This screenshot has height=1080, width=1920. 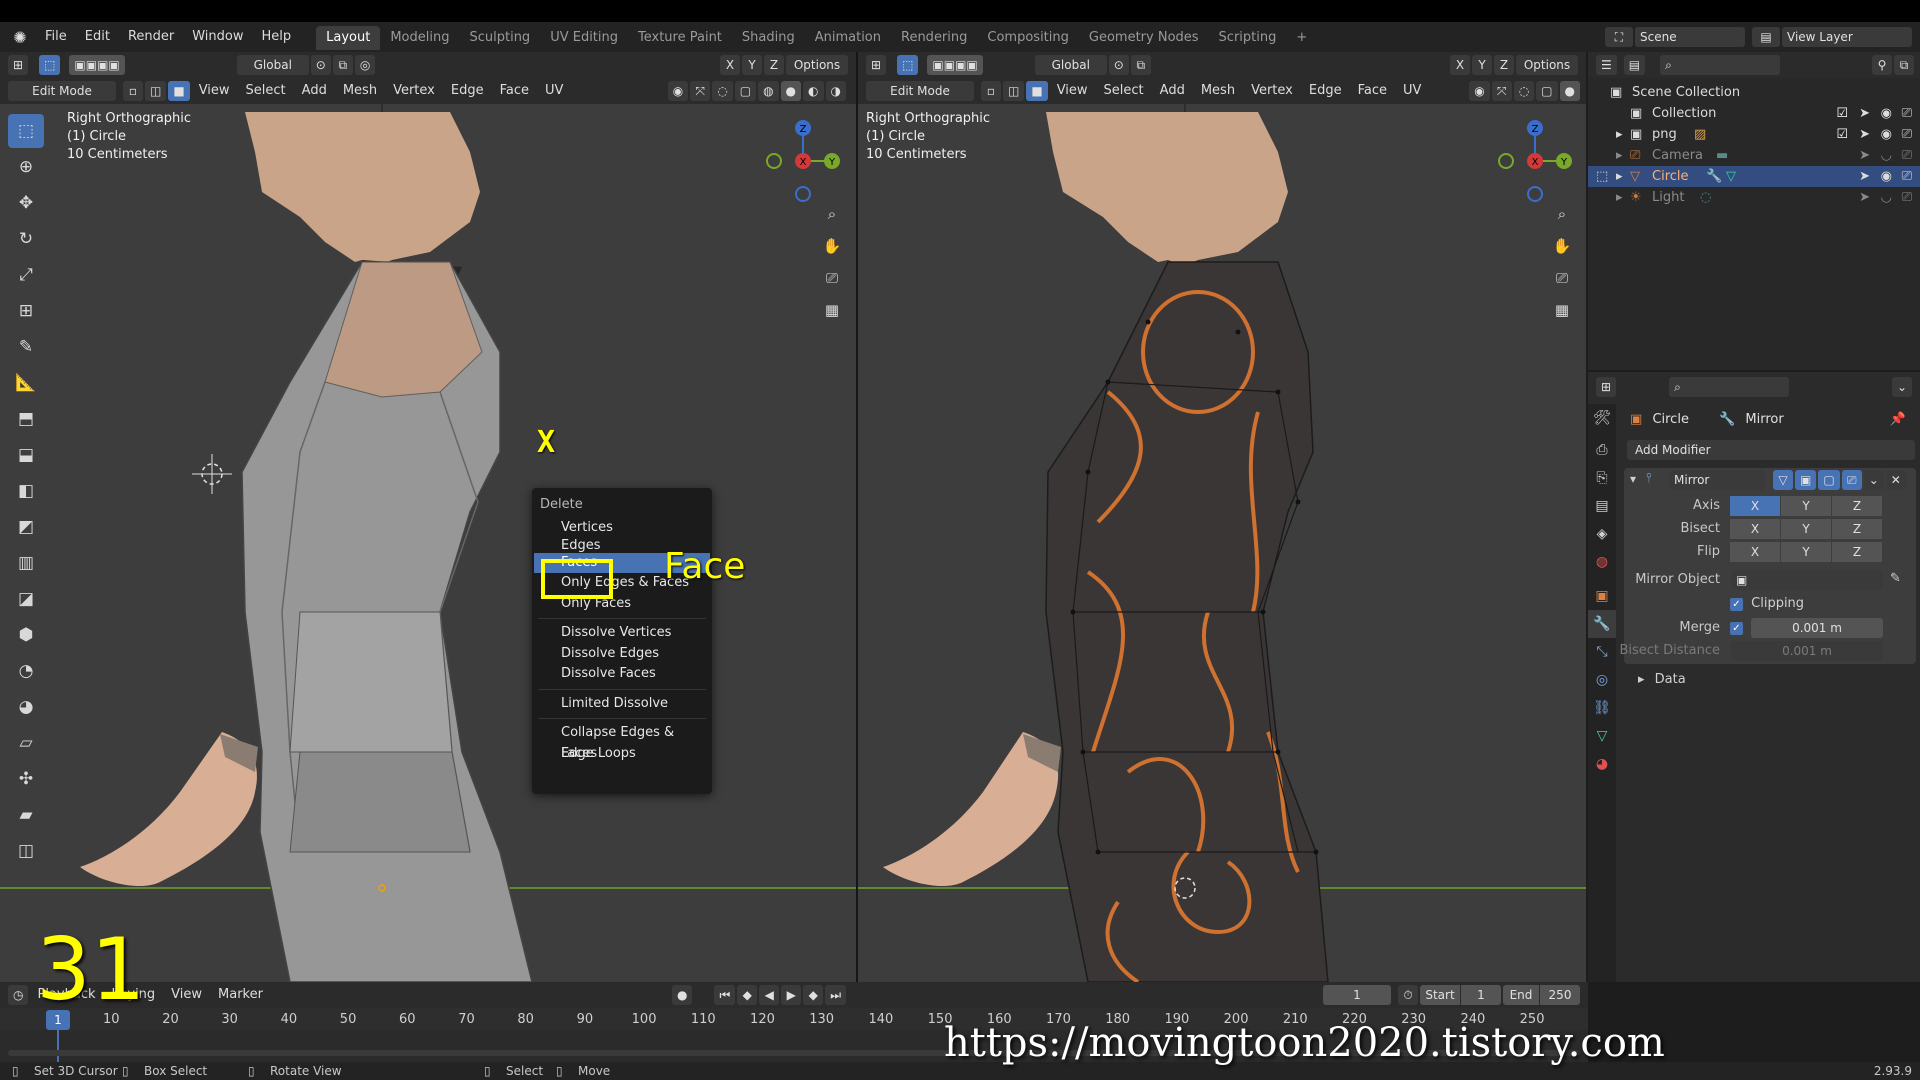 I want to click on menu-edge: Edge, so click(x=1325, y=91).